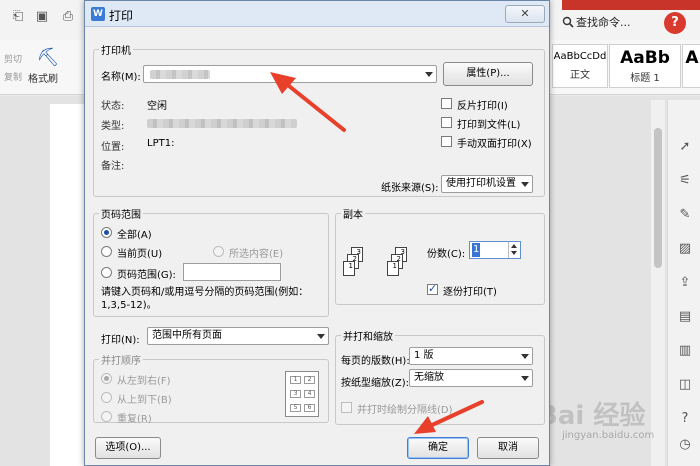 The height and width of the screenshot is (466, 700). Describe the element at coordinates (449, 417) in the screenshot. I see `arrow-to-ok-button` at that location.